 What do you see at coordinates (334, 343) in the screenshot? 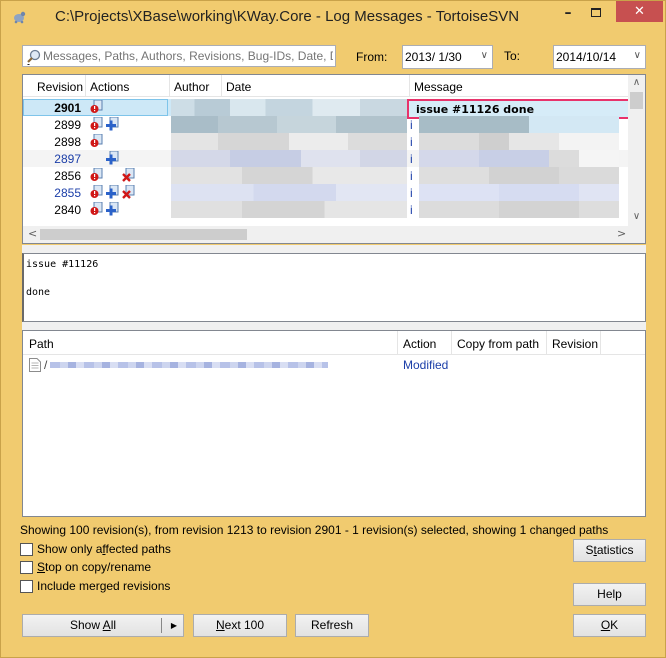
I see `changed-paths-header: Path Action Copy from path Revision` at bounding box center [334, 343].